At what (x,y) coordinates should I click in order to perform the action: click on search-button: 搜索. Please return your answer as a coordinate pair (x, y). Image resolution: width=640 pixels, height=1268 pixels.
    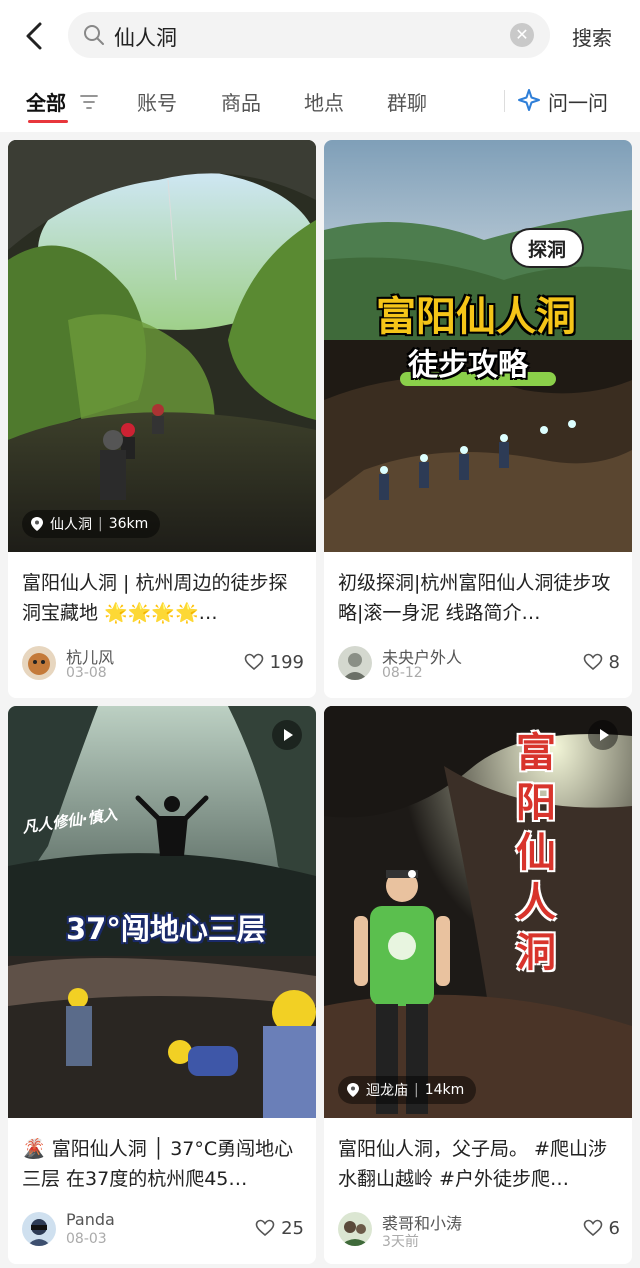
    Looking at the image, I should click on (592, 36).